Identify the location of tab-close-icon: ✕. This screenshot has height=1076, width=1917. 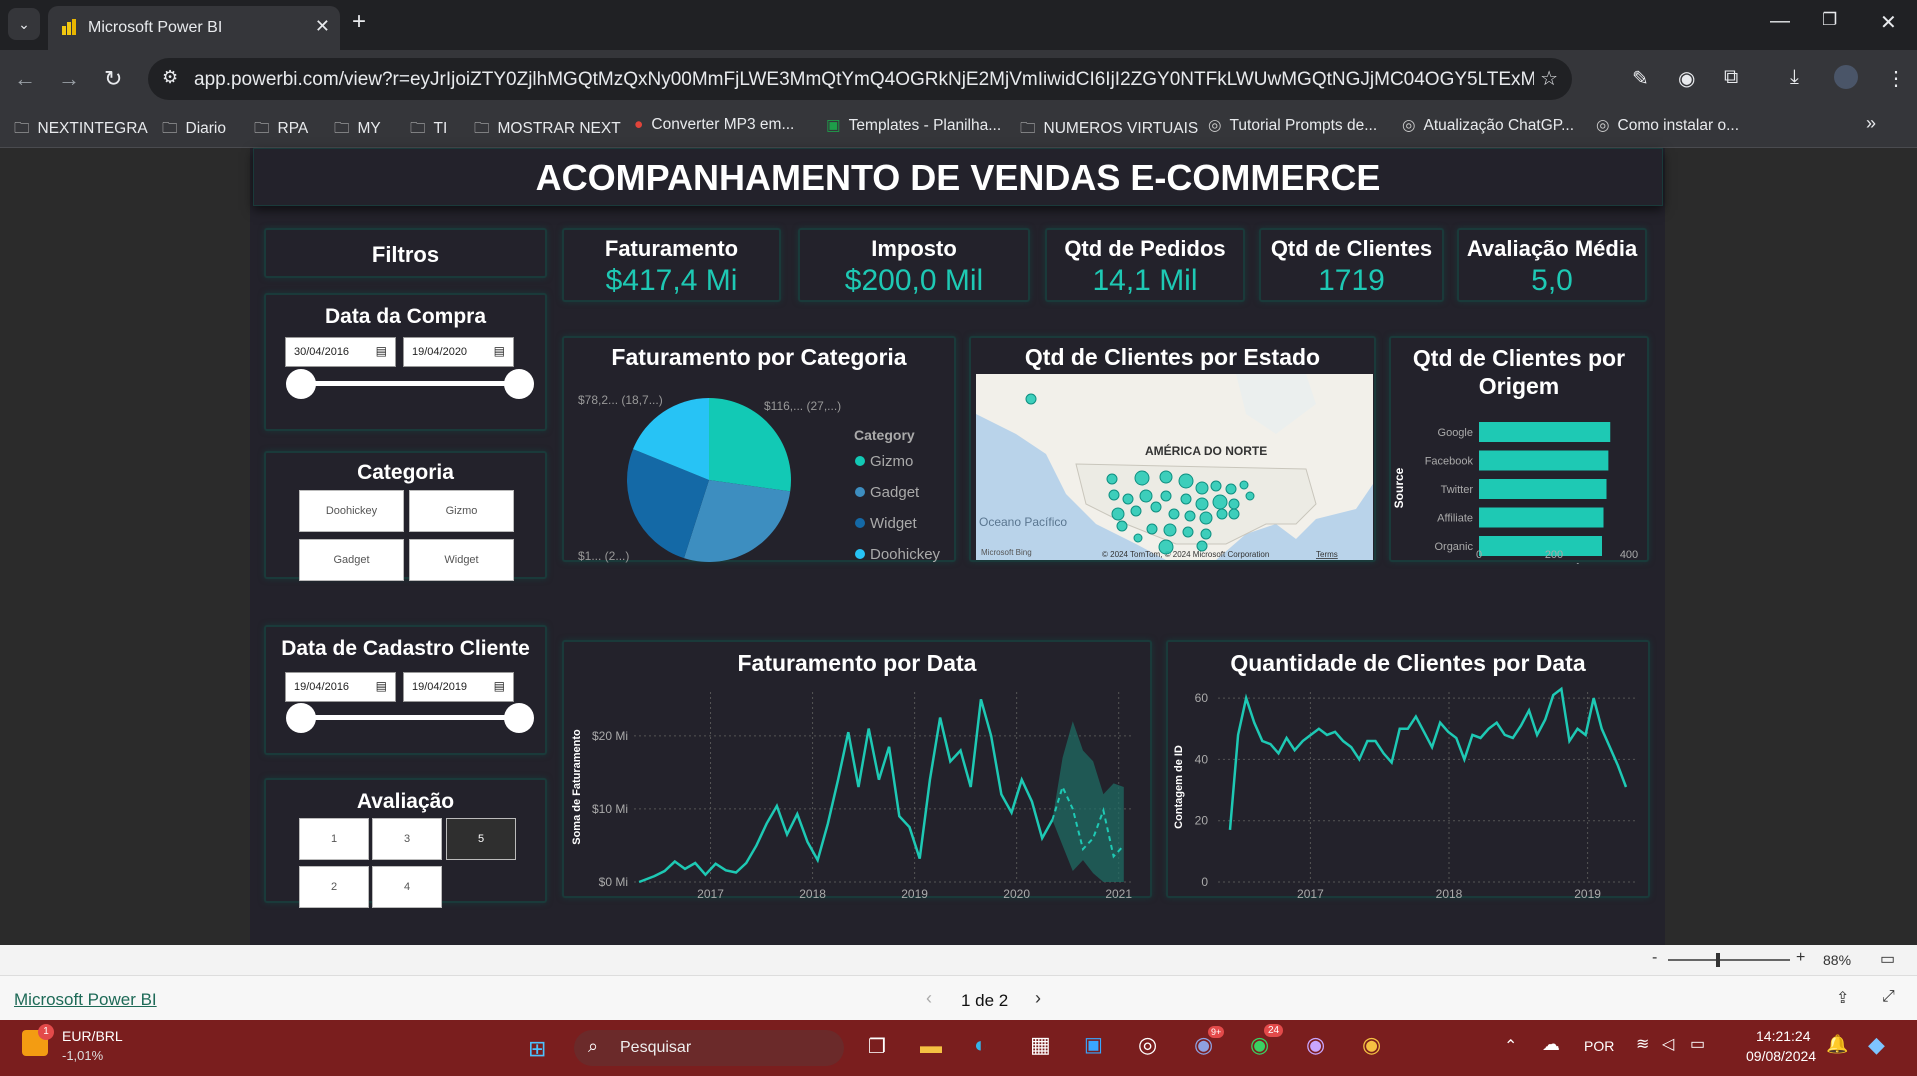
(322, 26).